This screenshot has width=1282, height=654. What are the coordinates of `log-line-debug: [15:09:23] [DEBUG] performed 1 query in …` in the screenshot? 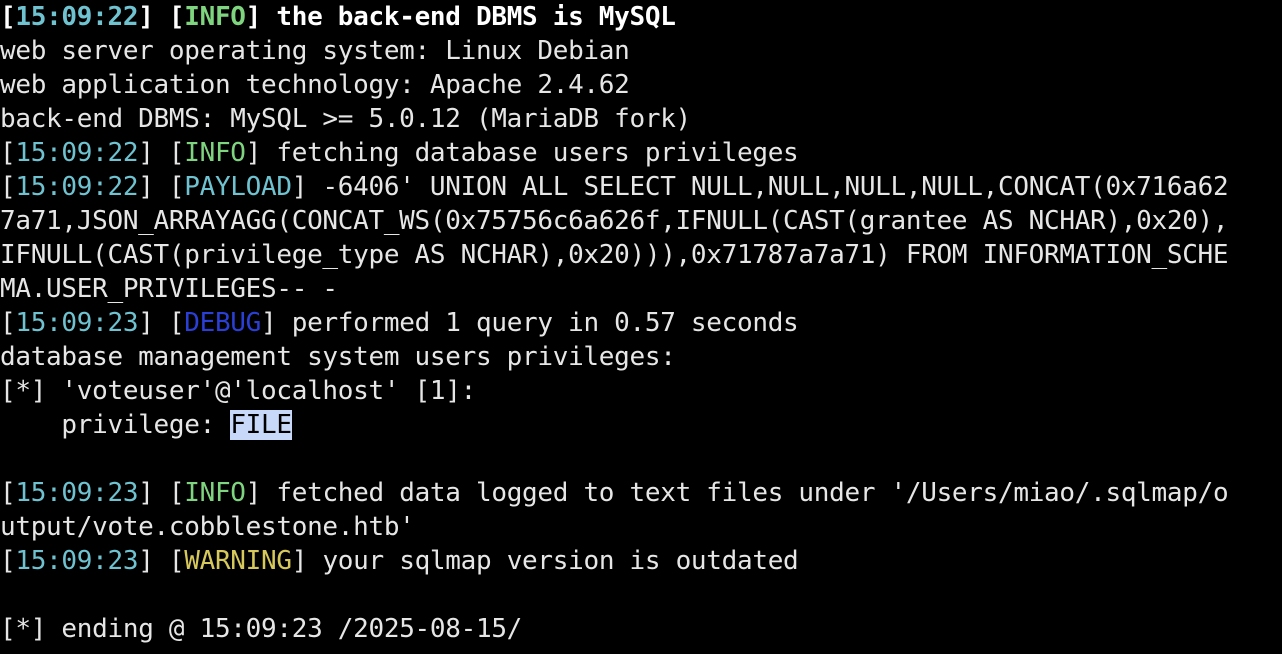 It's located at (641, 323).